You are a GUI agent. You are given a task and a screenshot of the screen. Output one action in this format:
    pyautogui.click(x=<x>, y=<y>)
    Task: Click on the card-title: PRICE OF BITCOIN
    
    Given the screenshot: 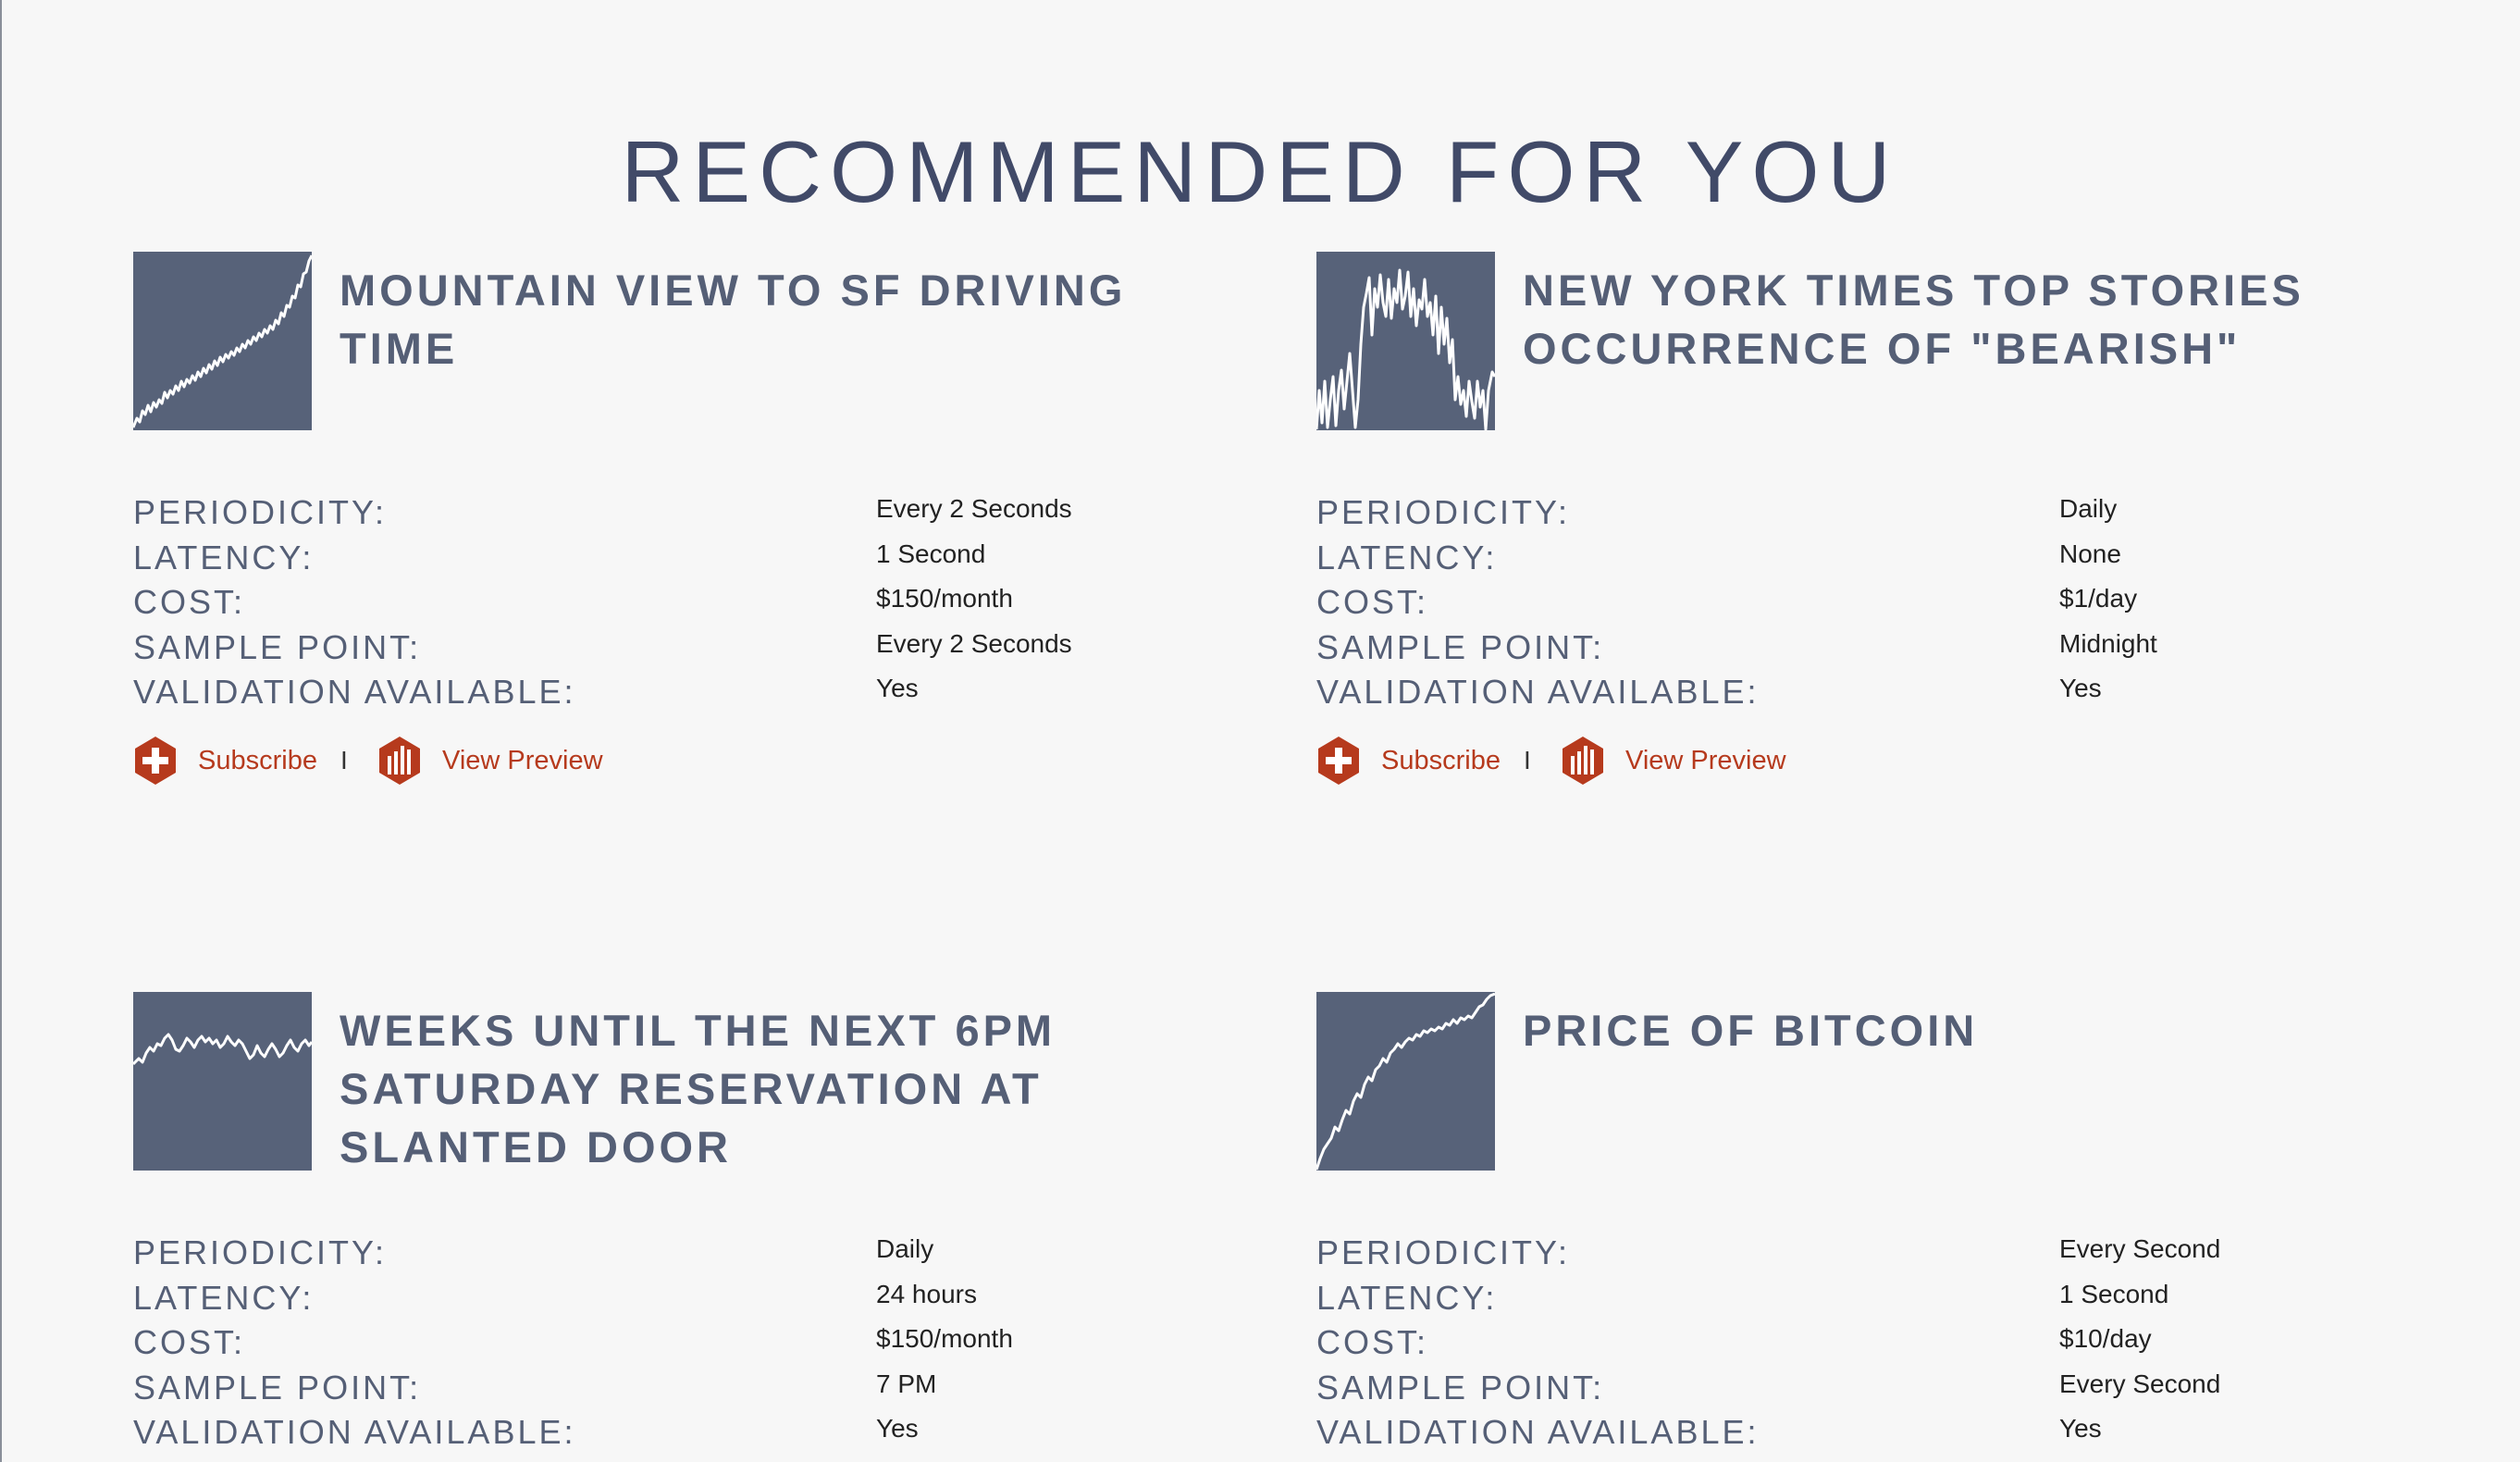 What is the action you would take?
    pyautogui.click(x=1967, y=1030)
    